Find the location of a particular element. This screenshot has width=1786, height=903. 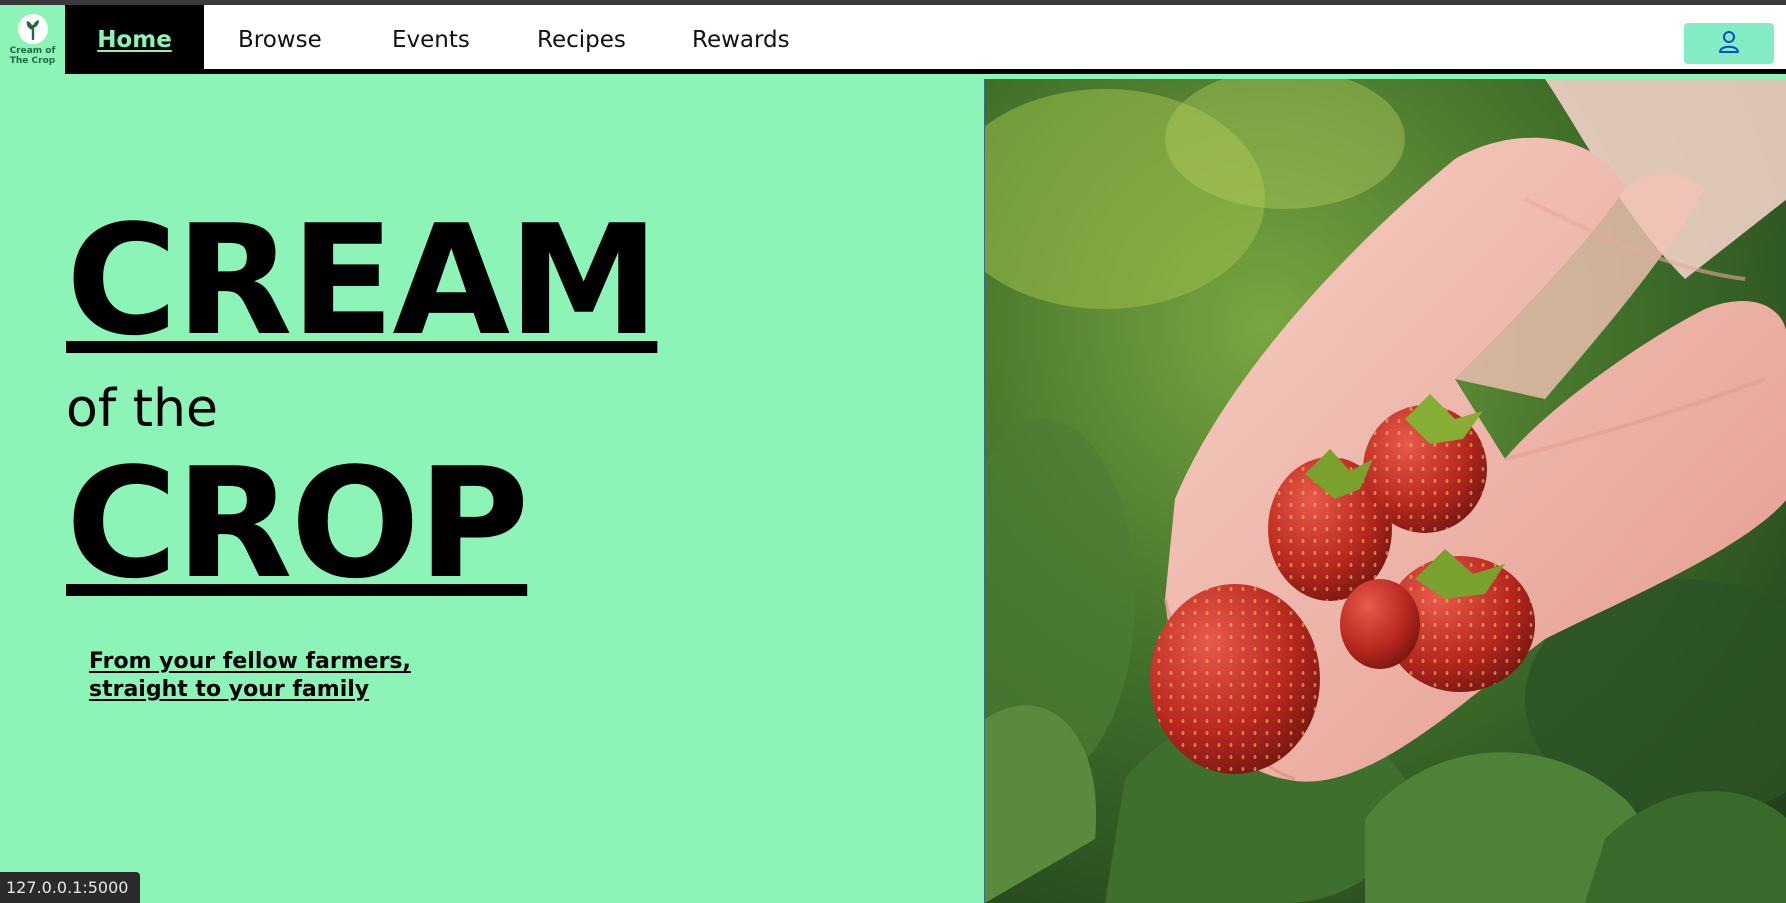

hero-title-of-the: of the is located at coordinates (142, 409).